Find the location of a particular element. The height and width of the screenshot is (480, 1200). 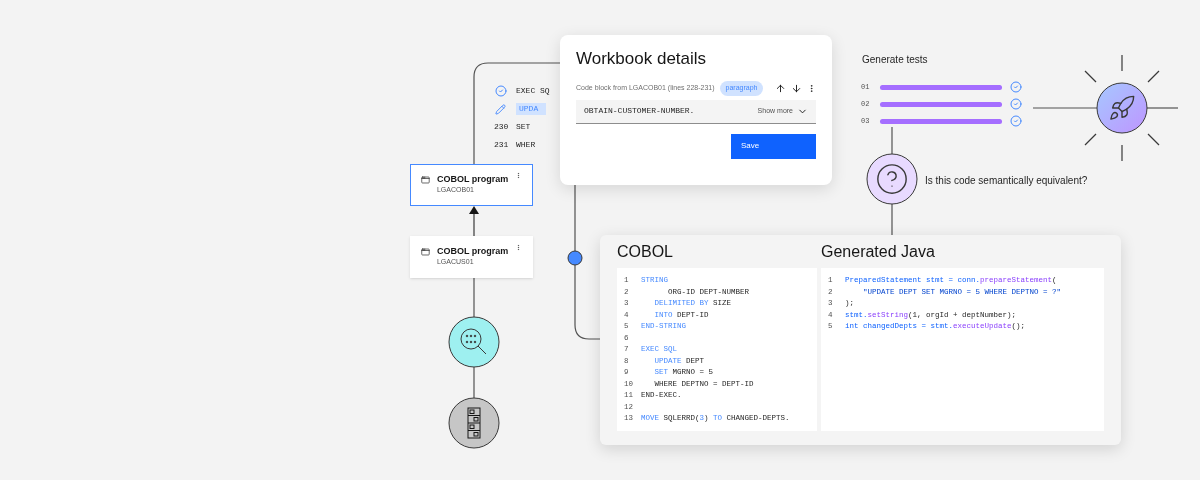

panel-title: COBOL is located at coordinates (645, 252).